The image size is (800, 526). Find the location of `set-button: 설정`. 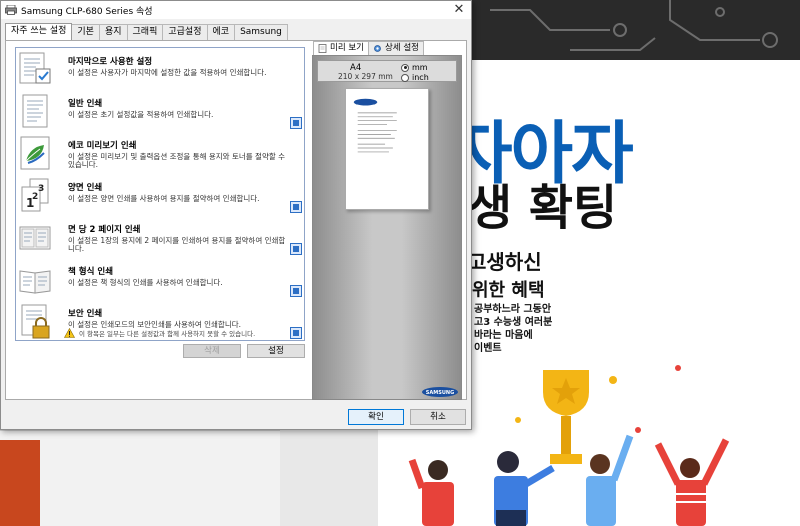

set-button: 설정 is located at coordinates (276, 351).